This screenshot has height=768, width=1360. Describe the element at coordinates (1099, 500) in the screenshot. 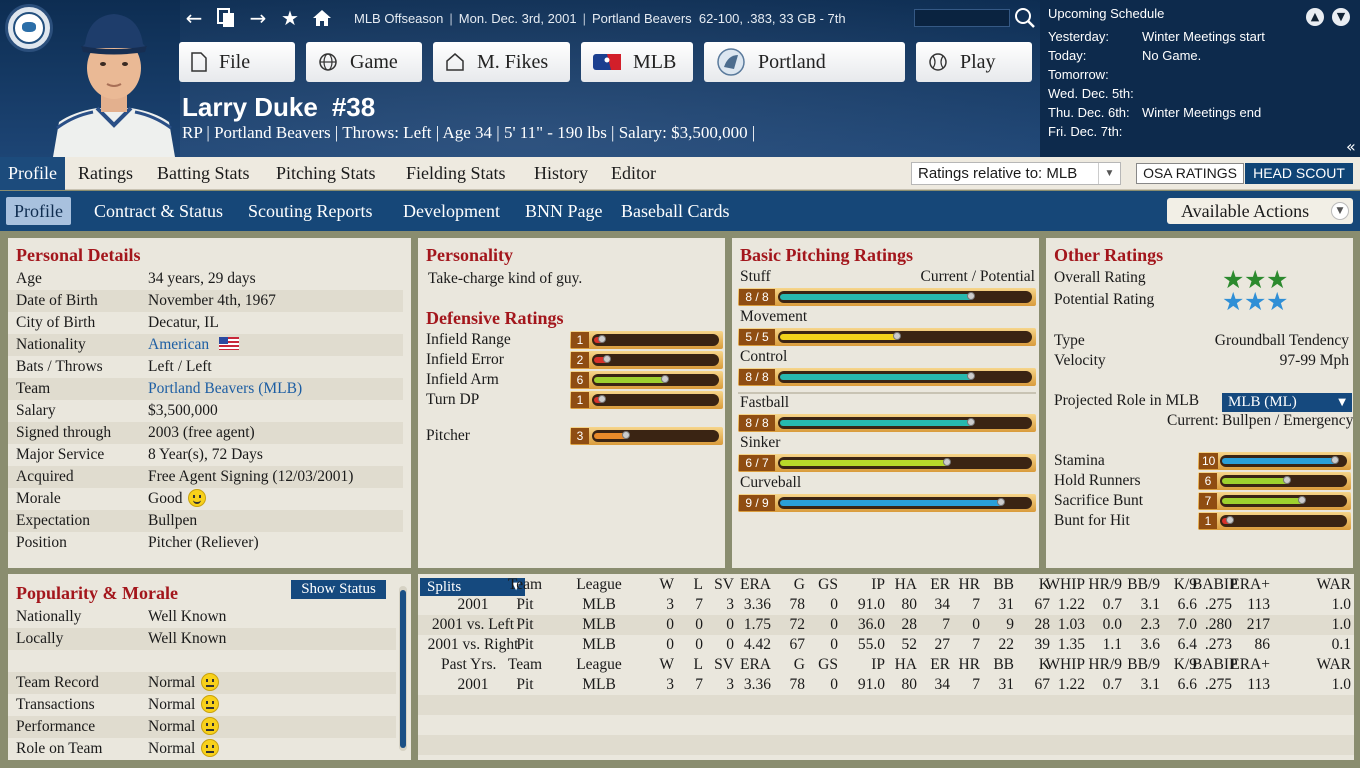

I see `rating-label: Sacrifice Bunt` at that location.